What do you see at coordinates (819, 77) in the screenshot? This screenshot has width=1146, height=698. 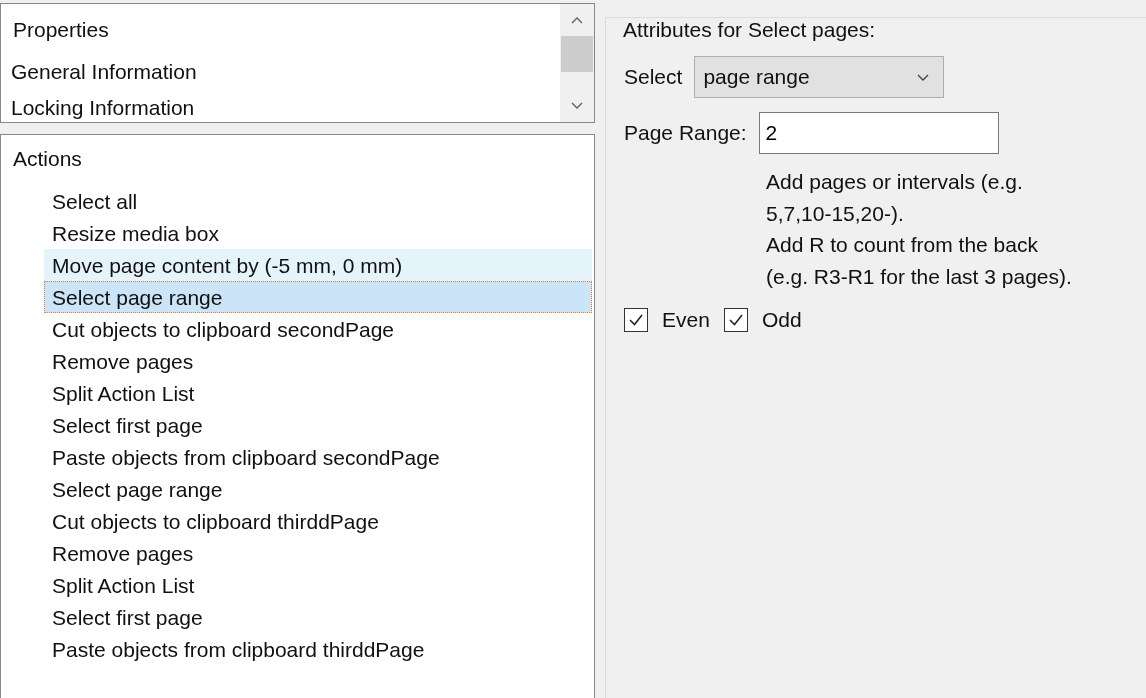 I see `page-selection-dropdown: page range` at bounding box center [819, 77].